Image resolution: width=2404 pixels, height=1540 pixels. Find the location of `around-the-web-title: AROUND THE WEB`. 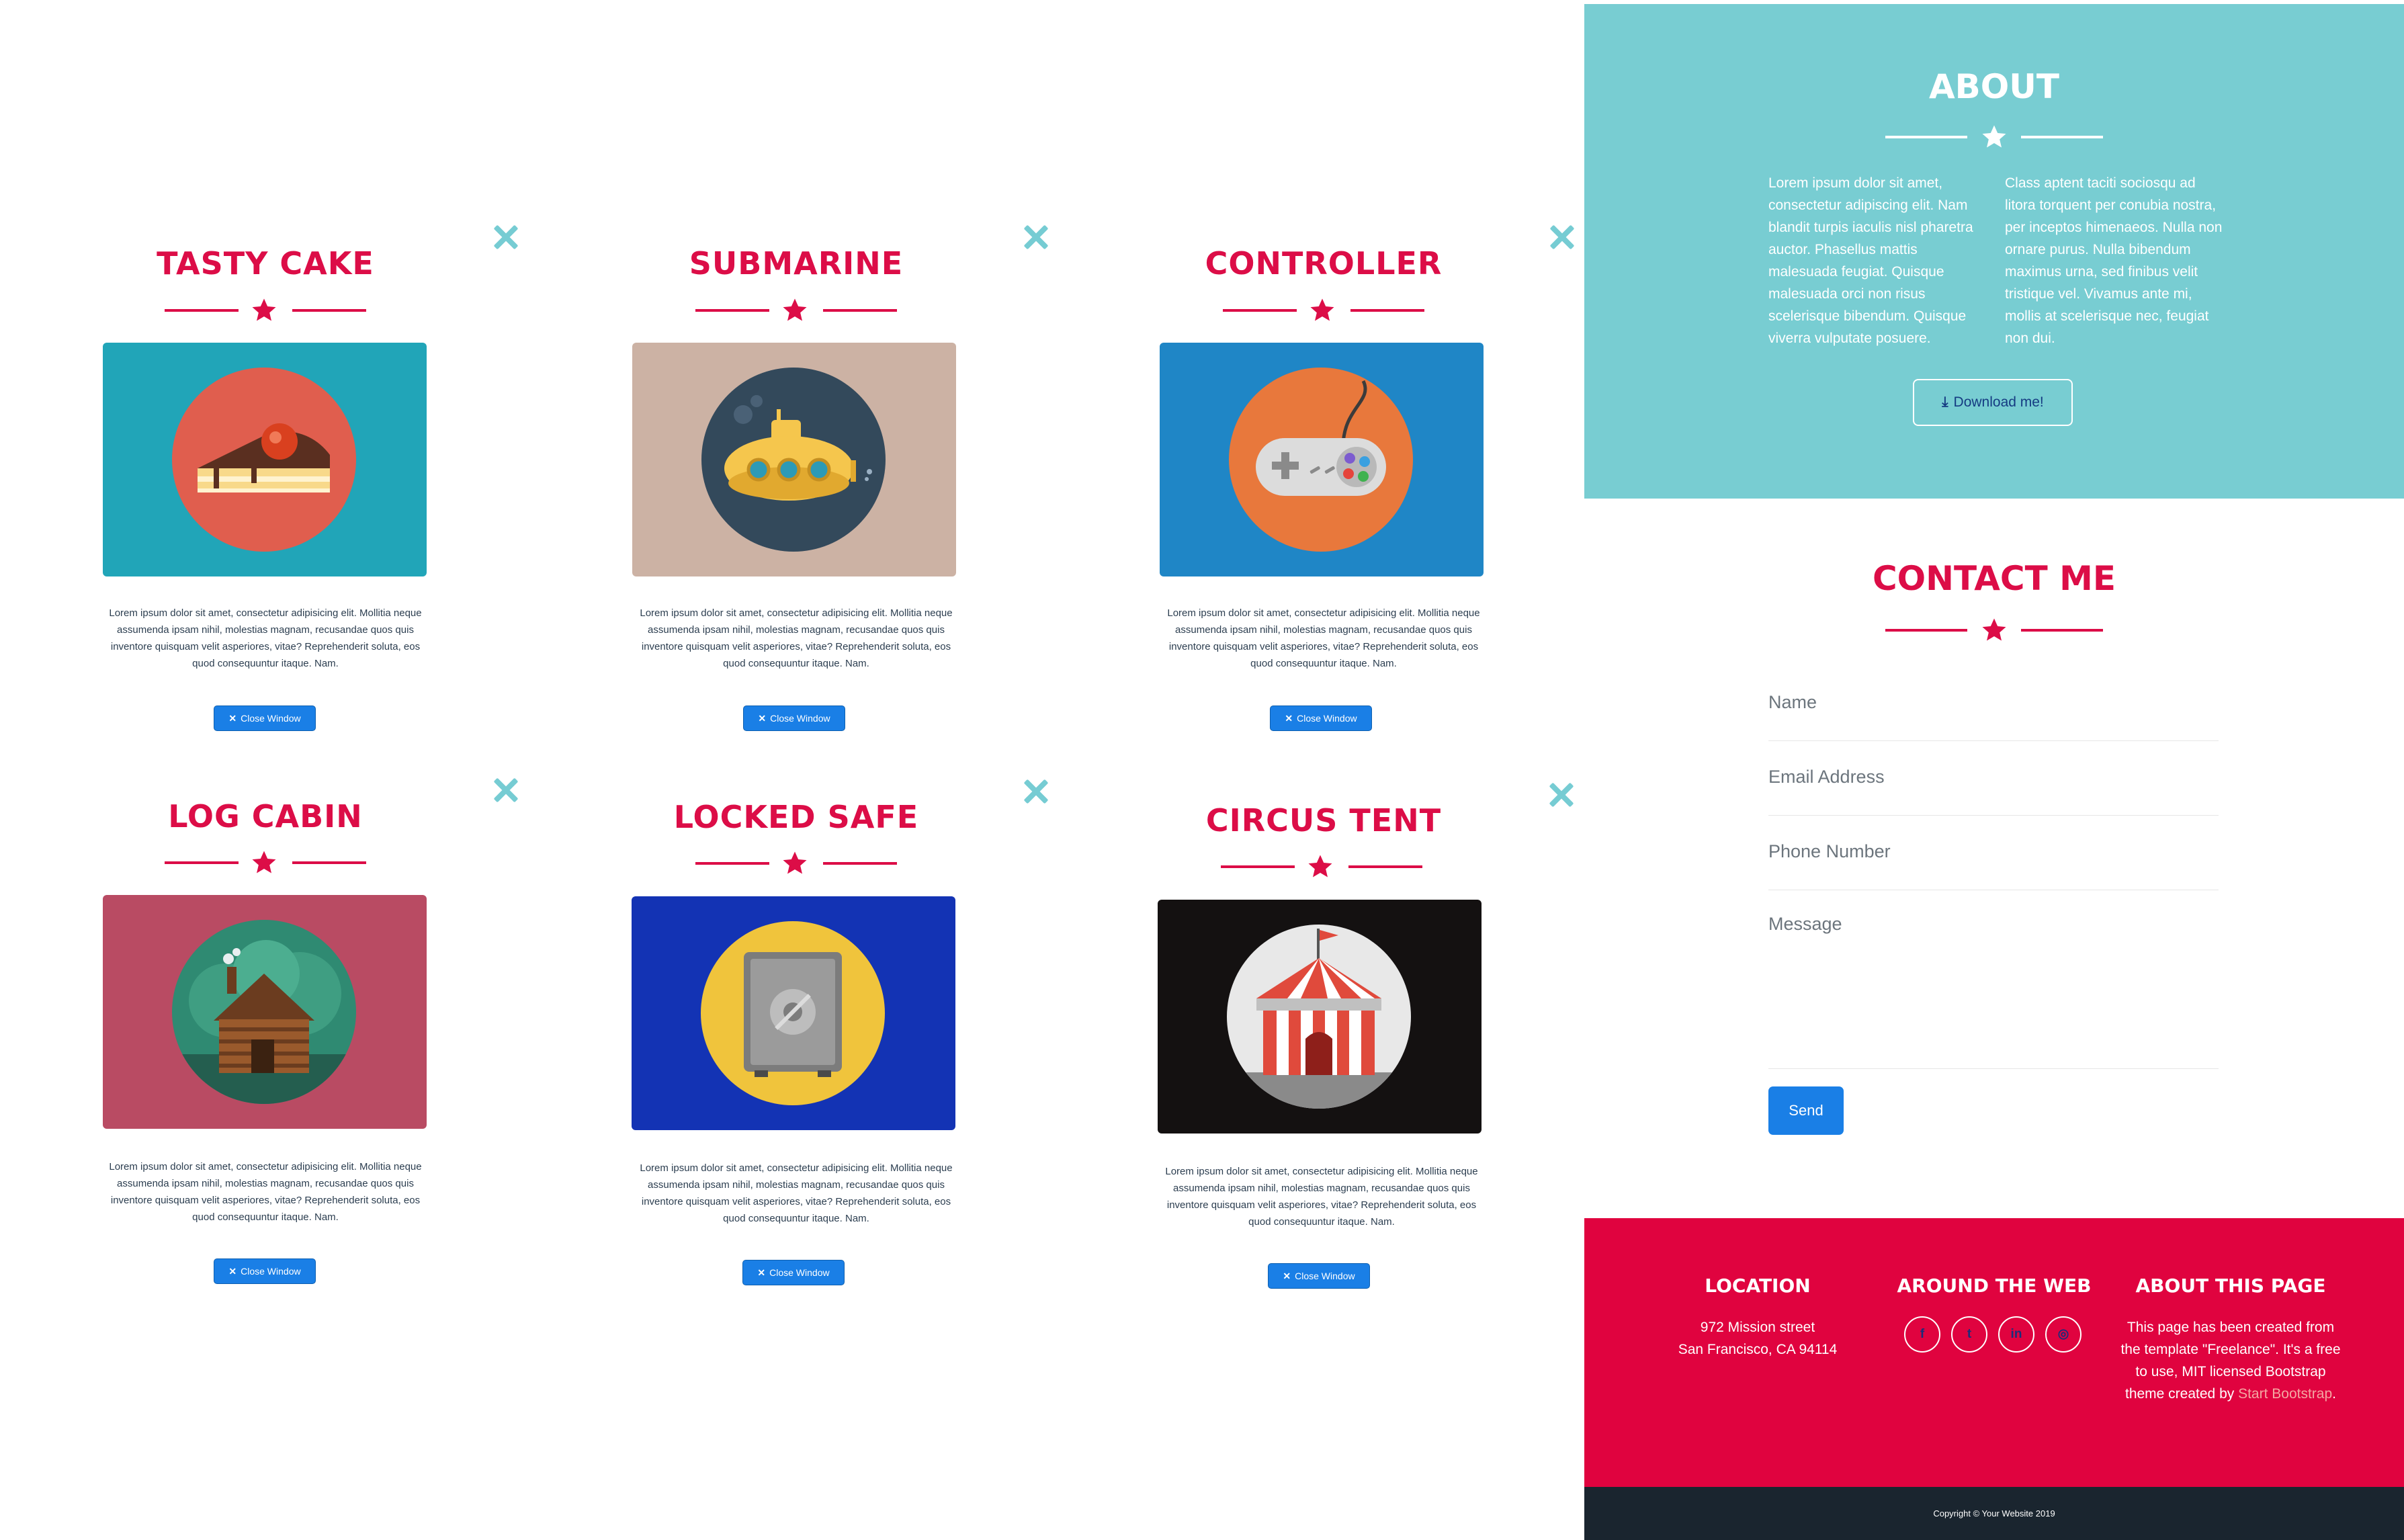

around-the-web-title: AROUND THE WEB is located at coordinates (1994, 1286).